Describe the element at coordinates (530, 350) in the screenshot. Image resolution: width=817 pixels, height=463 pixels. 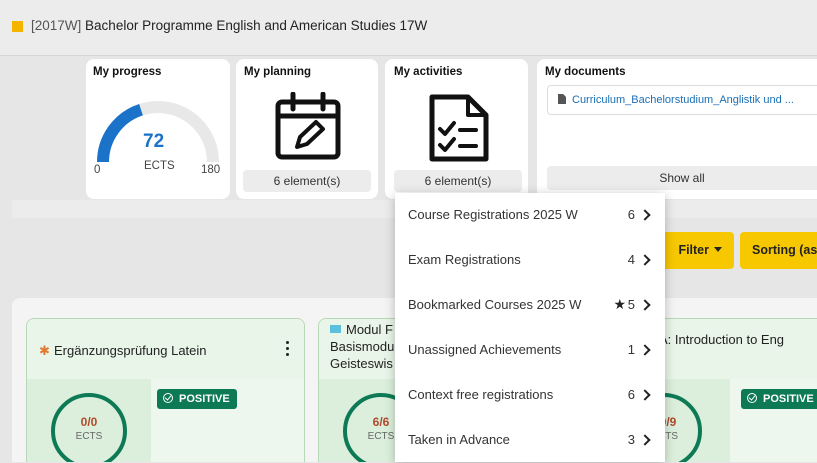
I see `menu-item-unassigned-achievements: Unassigned Achievements 1` at that location.